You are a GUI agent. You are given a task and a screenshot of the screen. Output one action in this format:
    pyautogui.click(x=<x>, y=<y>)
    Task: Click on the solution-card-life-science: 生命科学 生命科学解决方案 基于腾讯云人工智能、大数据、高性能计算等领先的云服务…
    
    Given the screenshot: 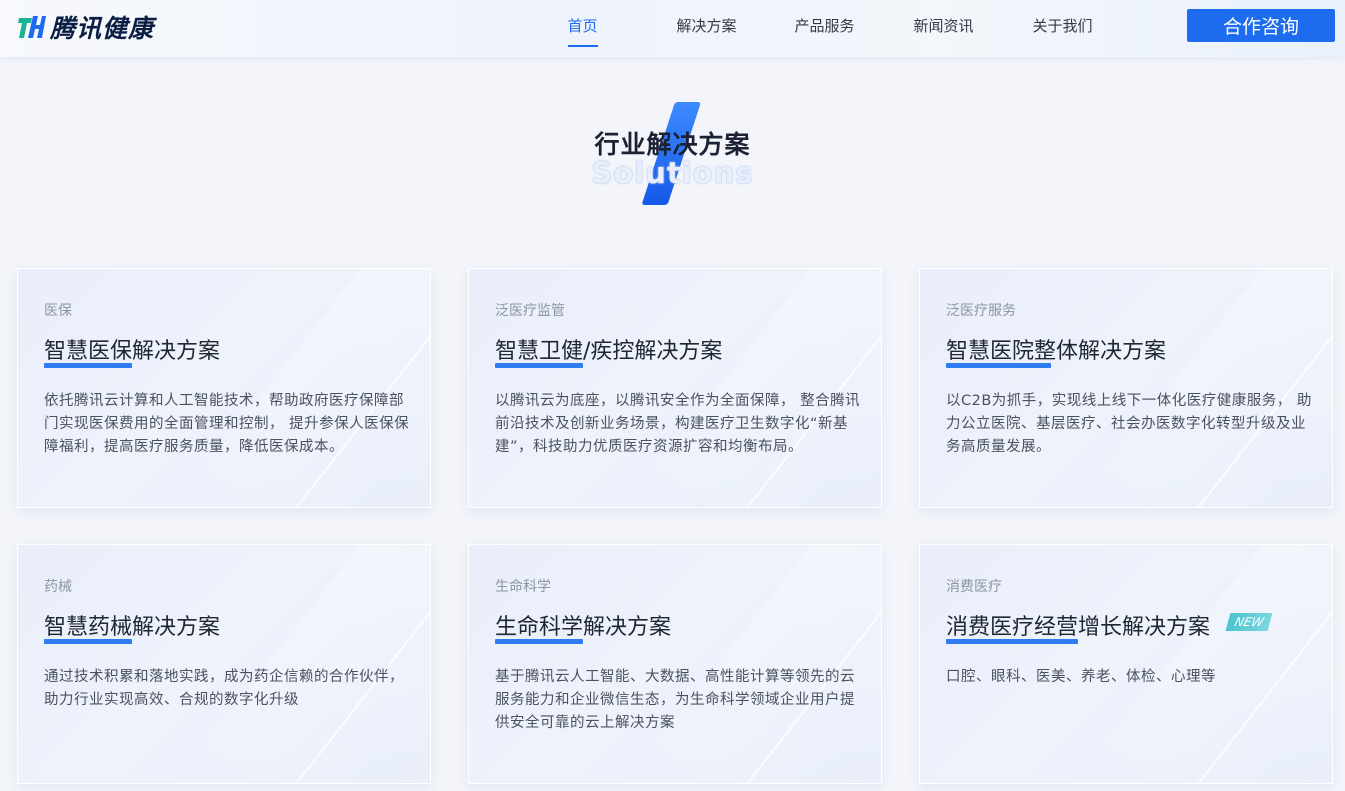 What is the action you would take?
    pyautogui.click(x=675, y=664)
    